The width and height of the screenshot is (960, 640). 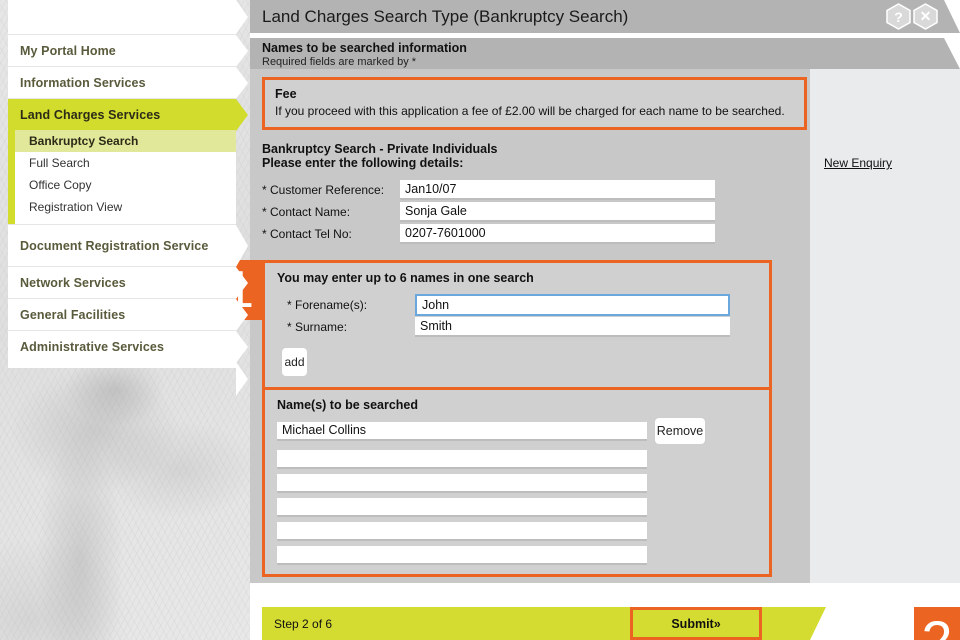 I want to click on step-indicator: Step 2 of 6, so click(x=303, y=623).